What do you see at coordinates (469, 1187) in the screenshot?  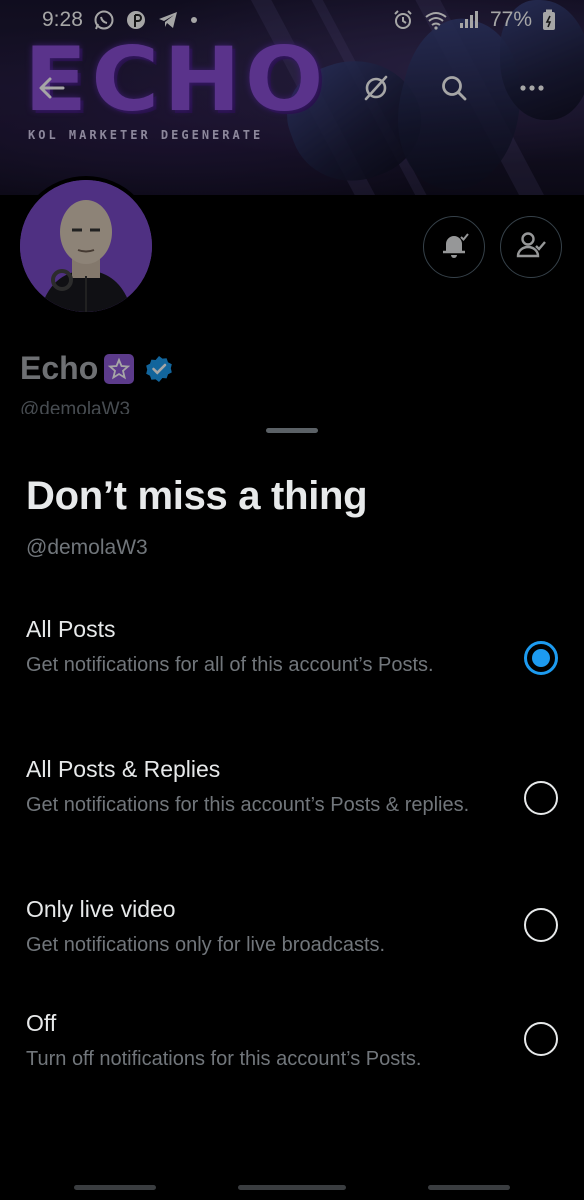 I see `nav-back-button` at bounding box center [469, 1187].